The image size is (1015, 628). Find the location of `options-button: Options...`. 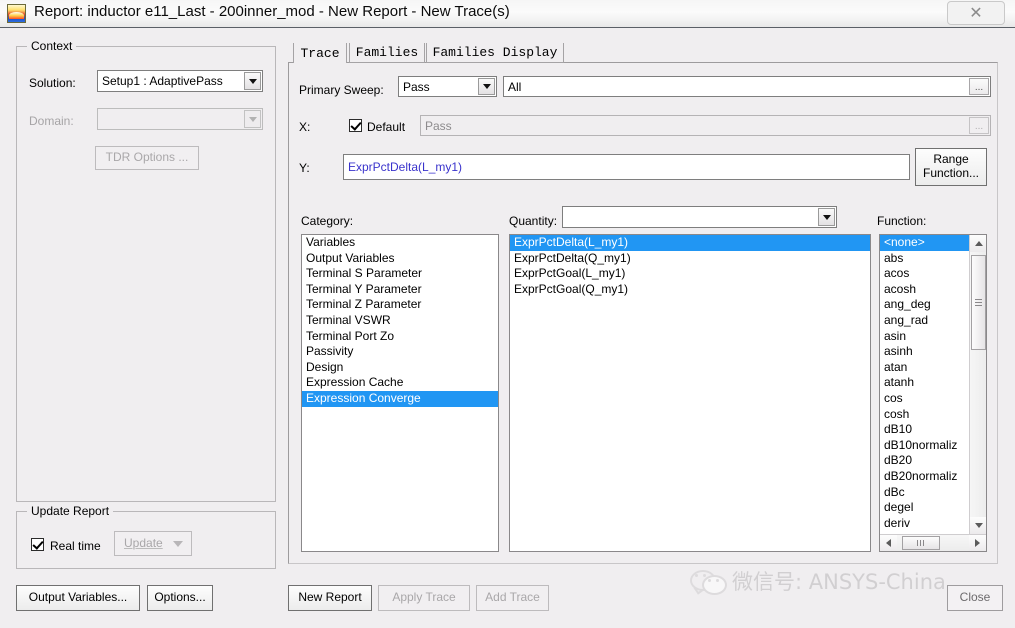

options-button: Options... is located at coordinates (180, 598).